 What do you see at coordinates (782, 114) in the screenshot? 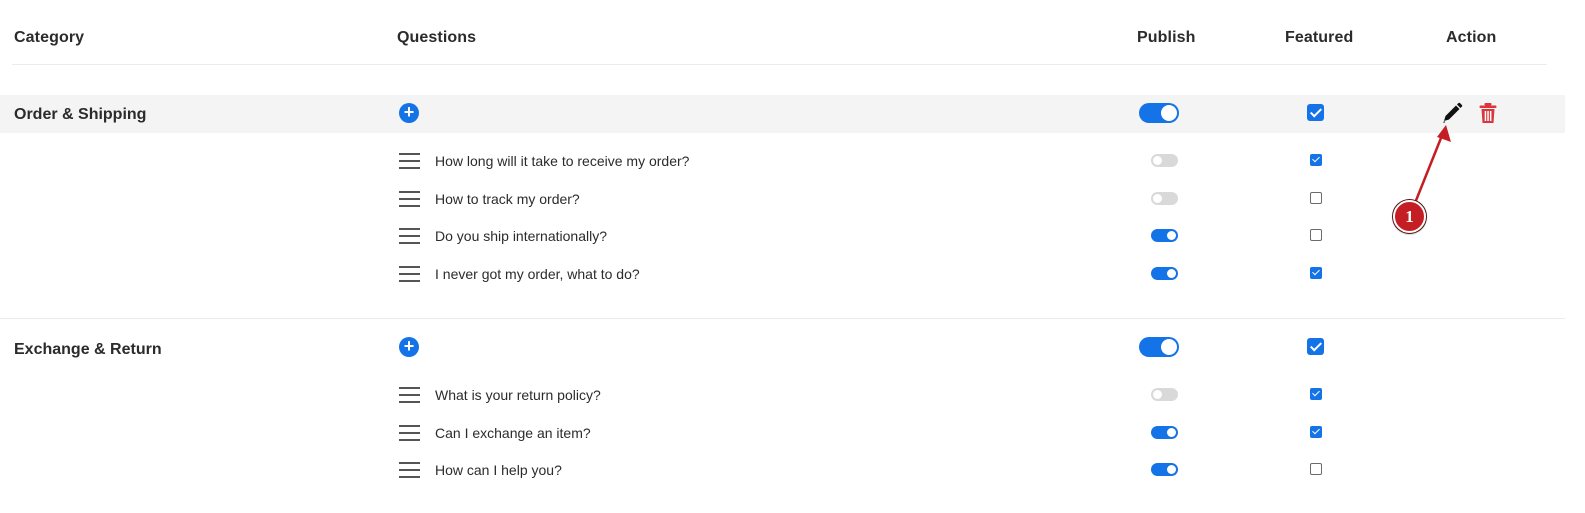
I see `category-row-order-shipping: Order & Shipping +` at bounding box center [782, 114].